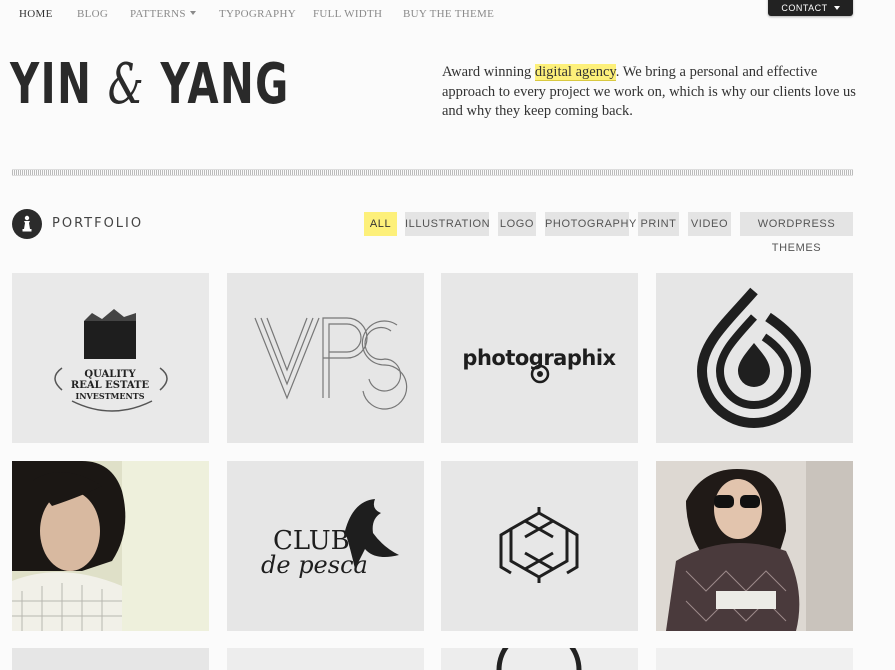  I want to click on photographix-logo-icon: photographix, so click(539, 358).